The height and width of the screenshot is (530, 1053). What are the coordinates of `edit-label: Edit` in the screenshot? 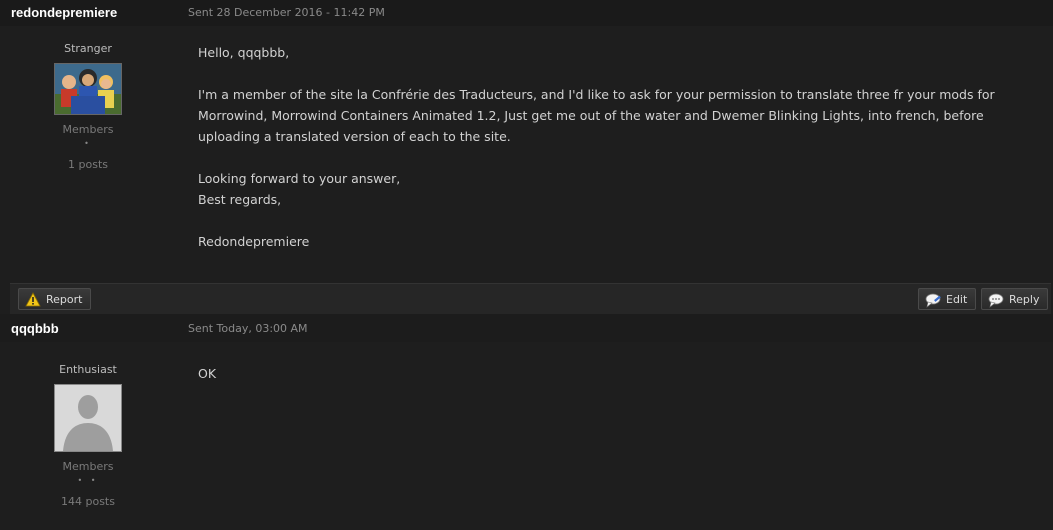 It's located at (957, 299).